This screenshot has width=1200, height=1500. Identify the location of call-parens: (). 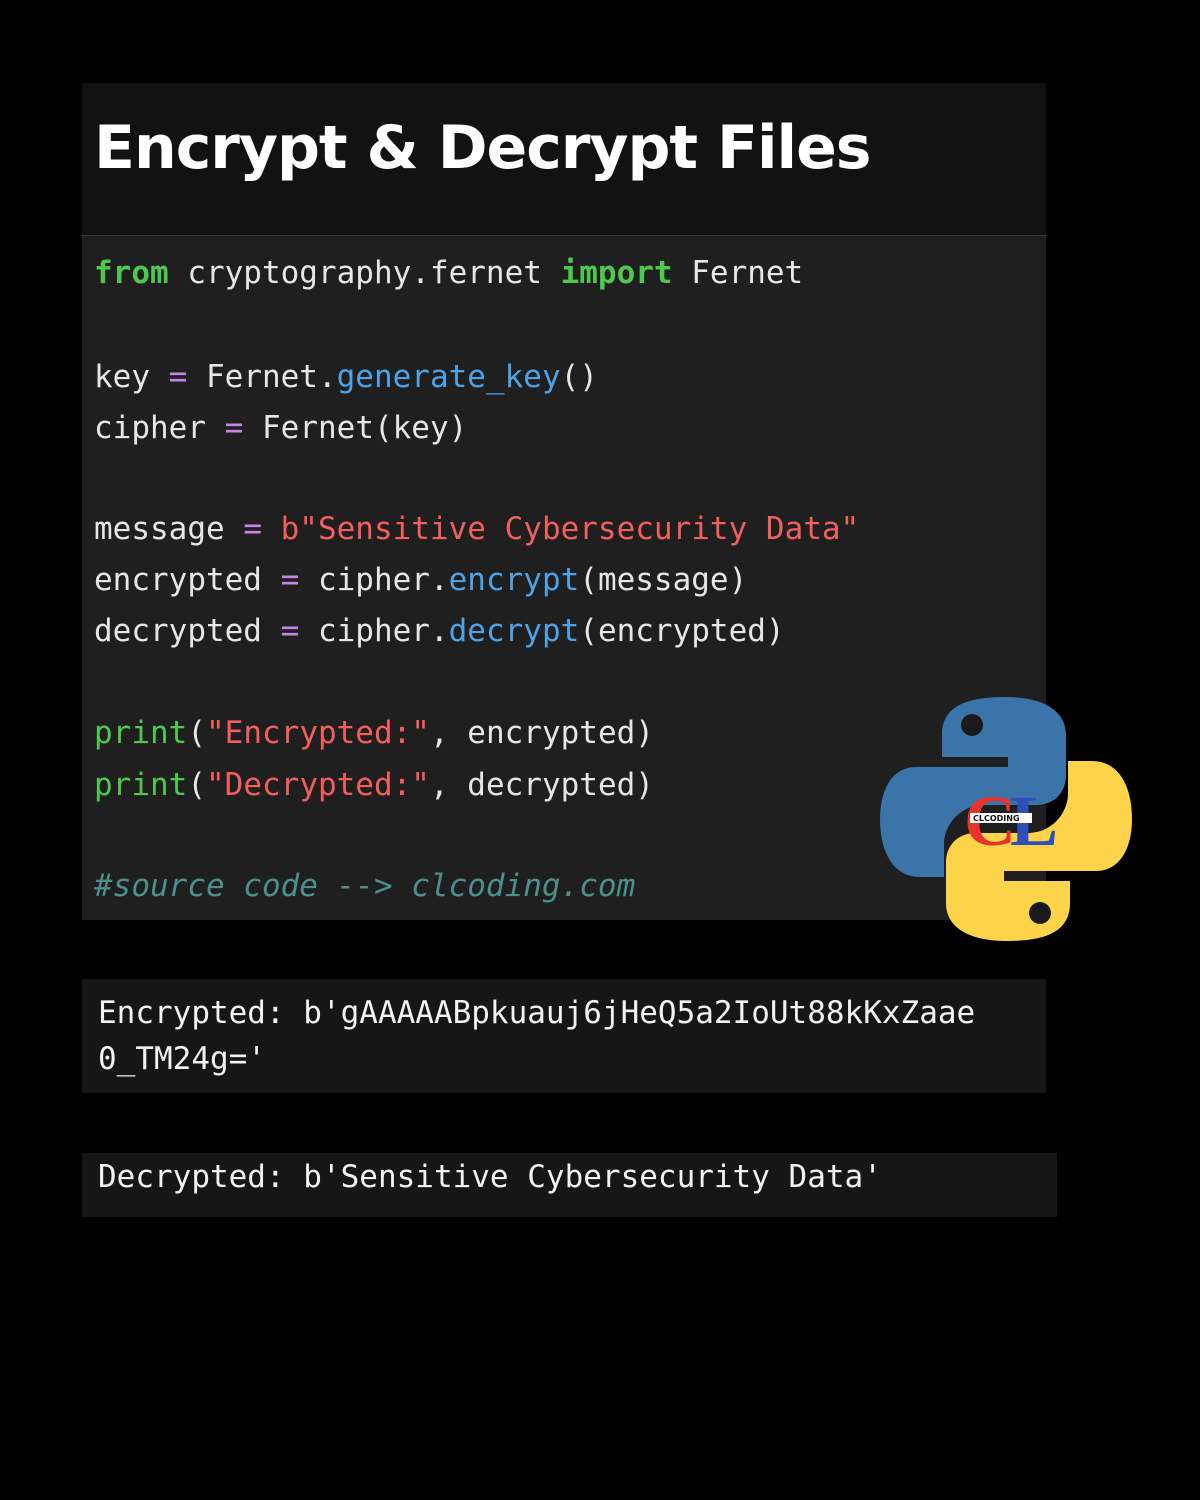
(579, 377).